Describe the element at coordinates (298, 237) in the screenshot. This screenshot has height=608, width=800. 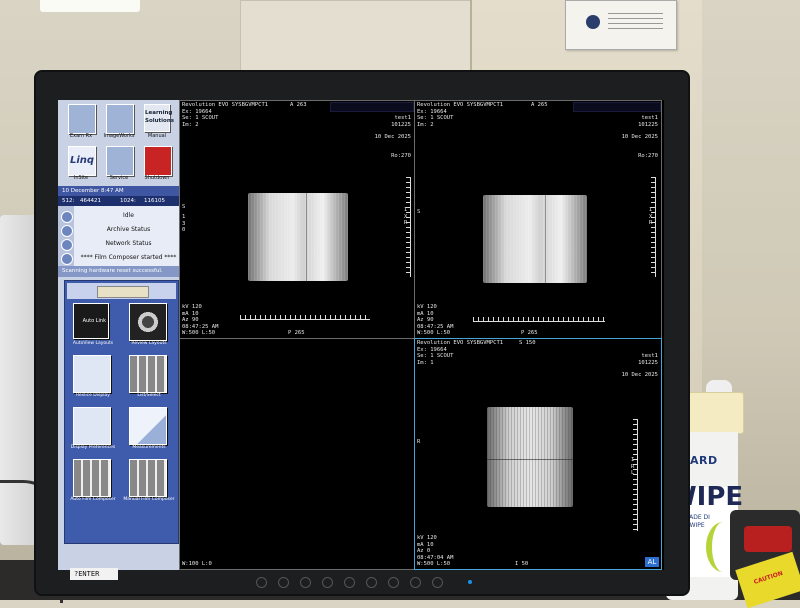
I see `vp1-scout-image` at that location.